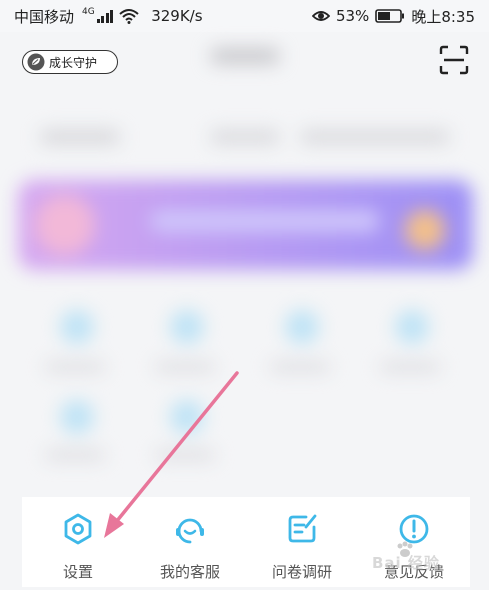 Image resolution: width=489 pixels, height=590 pixels. What do you see at coordinates (177, 16) in the screenshot?
I see `network-speed: 329K/s` at bounding box center [177, 16].